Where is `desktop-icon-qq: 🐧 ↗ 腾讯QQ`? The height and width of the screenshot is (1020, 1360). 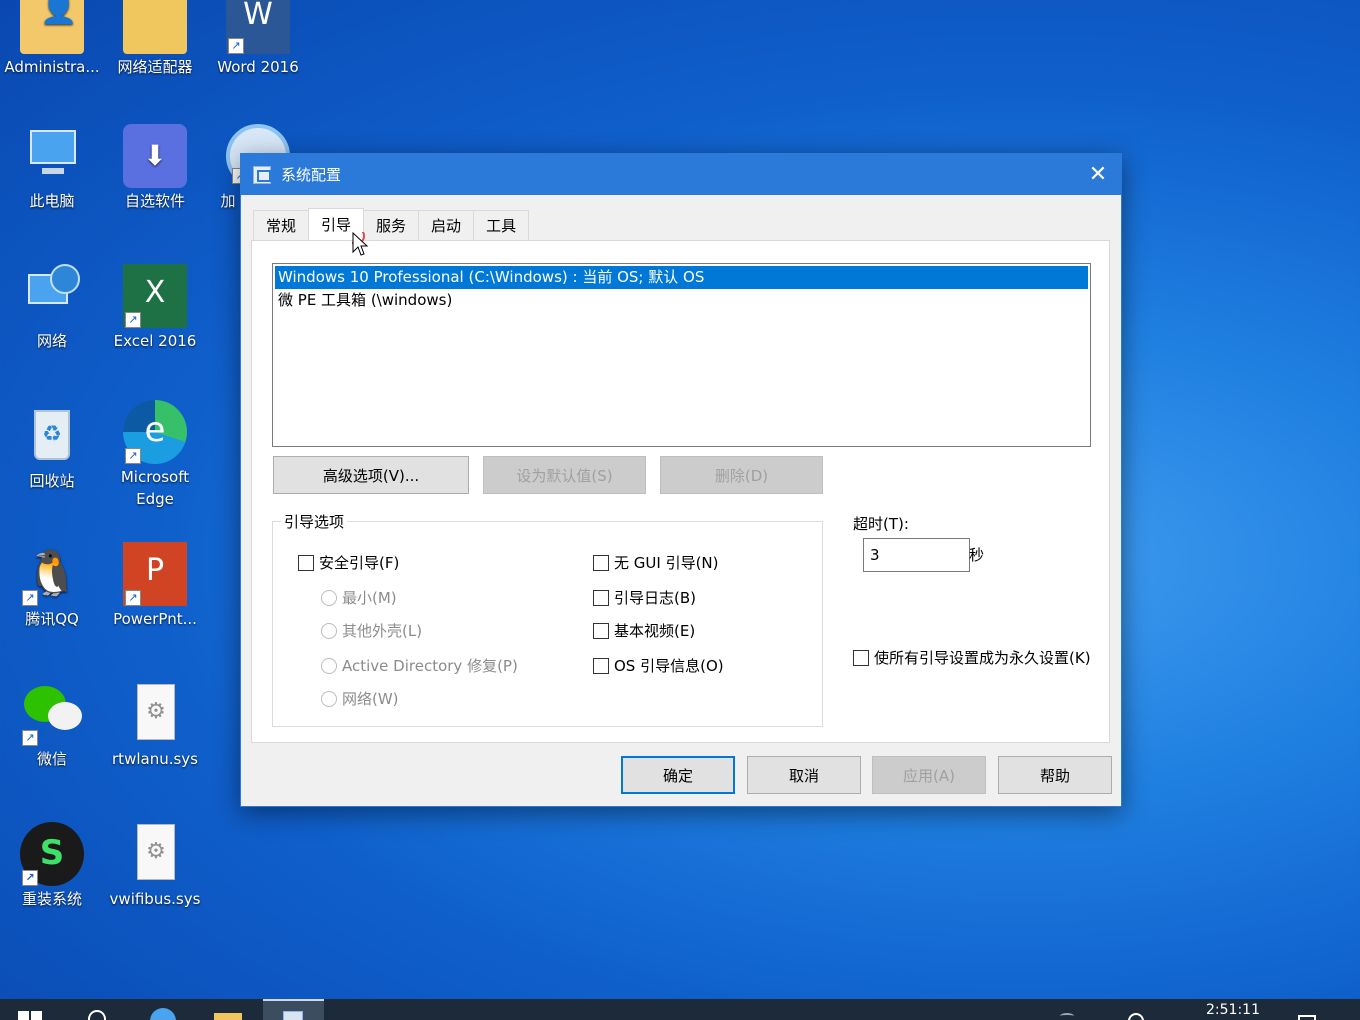 desktop-icon-qq: 🐧 ↗ 腾讯QQ is located at coordinates (52, 586).